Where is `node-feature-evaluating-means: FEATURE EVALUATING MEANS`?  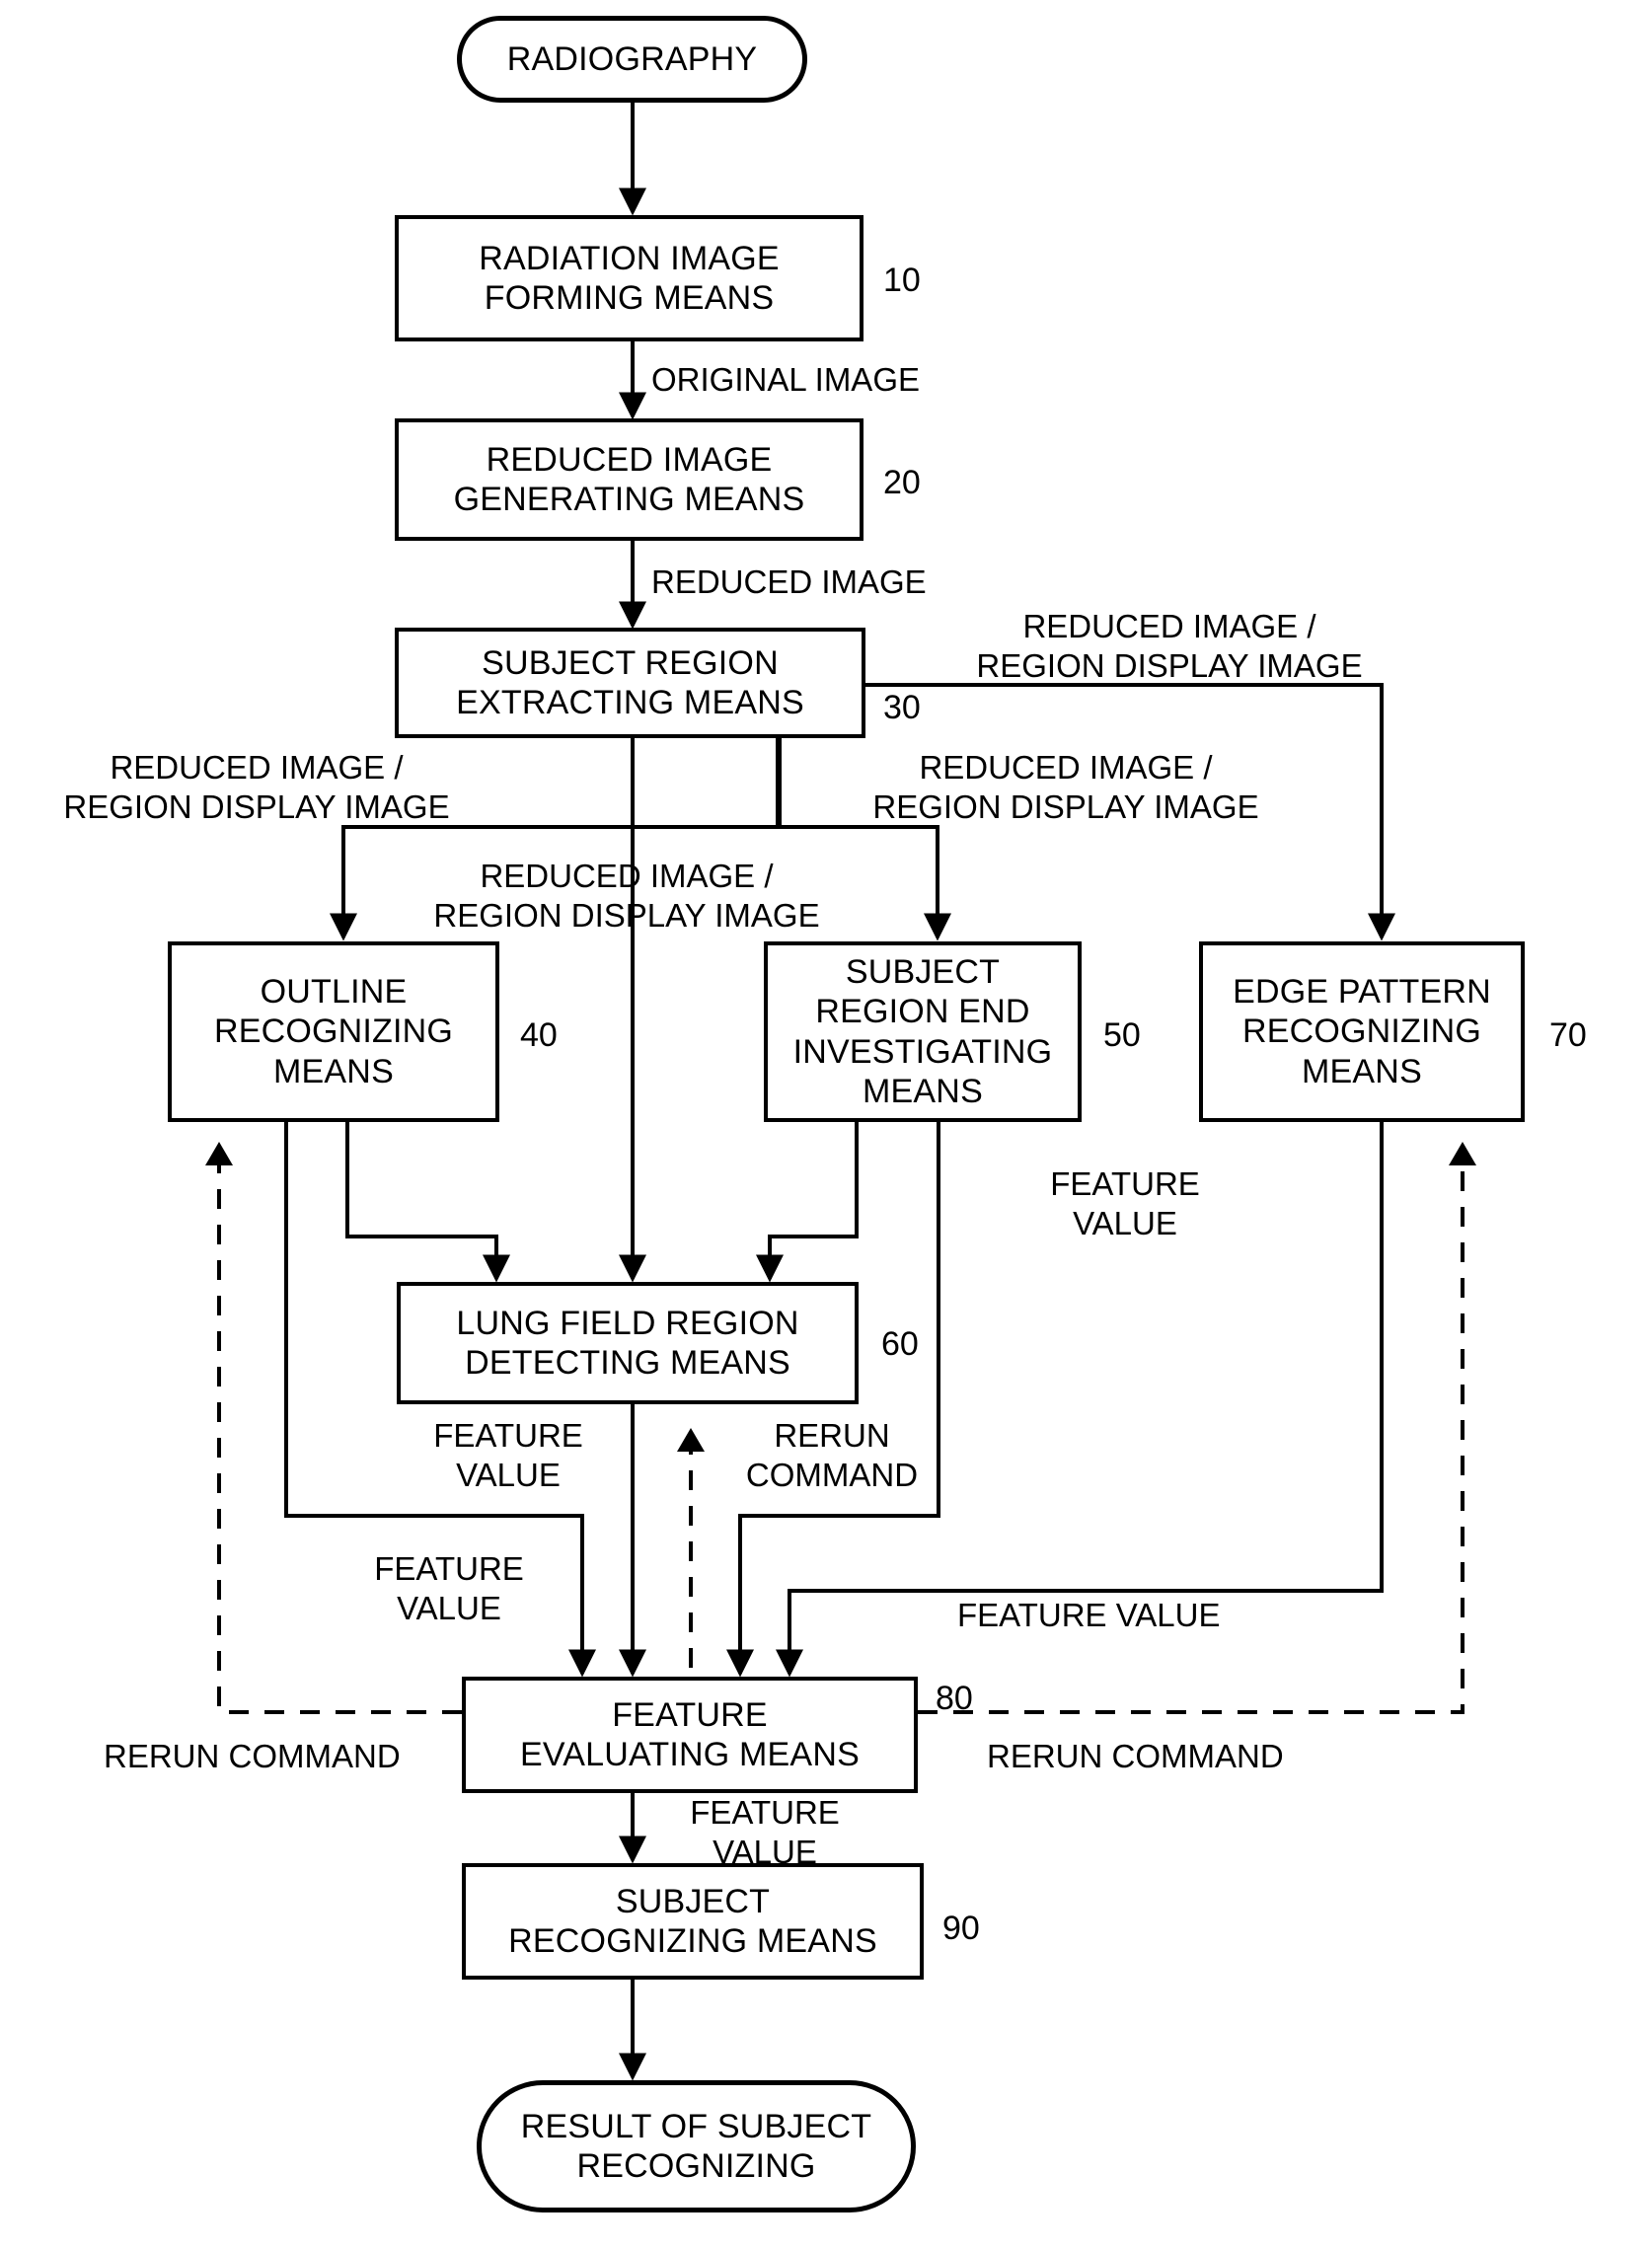
node-feature-evaluating-means: FEATURE EVALUATING MEANS is located at coordinates (690, 1735).